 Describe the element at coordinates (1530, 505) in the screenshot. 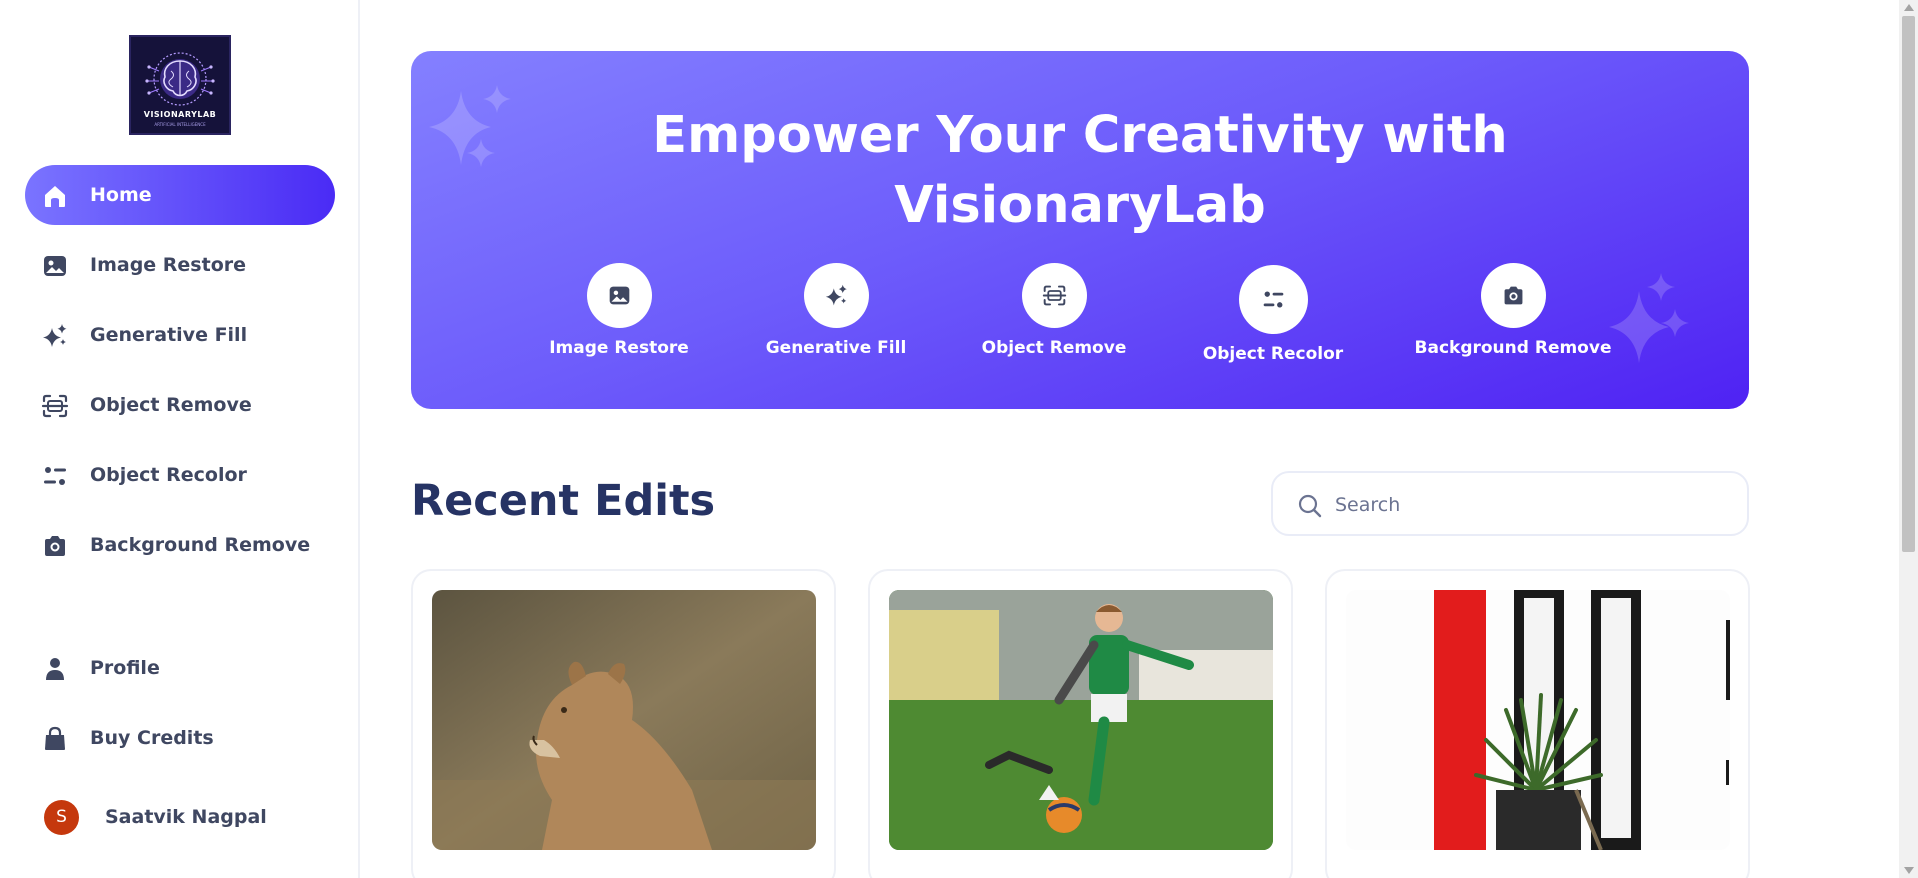

I see `search-input` at that location.